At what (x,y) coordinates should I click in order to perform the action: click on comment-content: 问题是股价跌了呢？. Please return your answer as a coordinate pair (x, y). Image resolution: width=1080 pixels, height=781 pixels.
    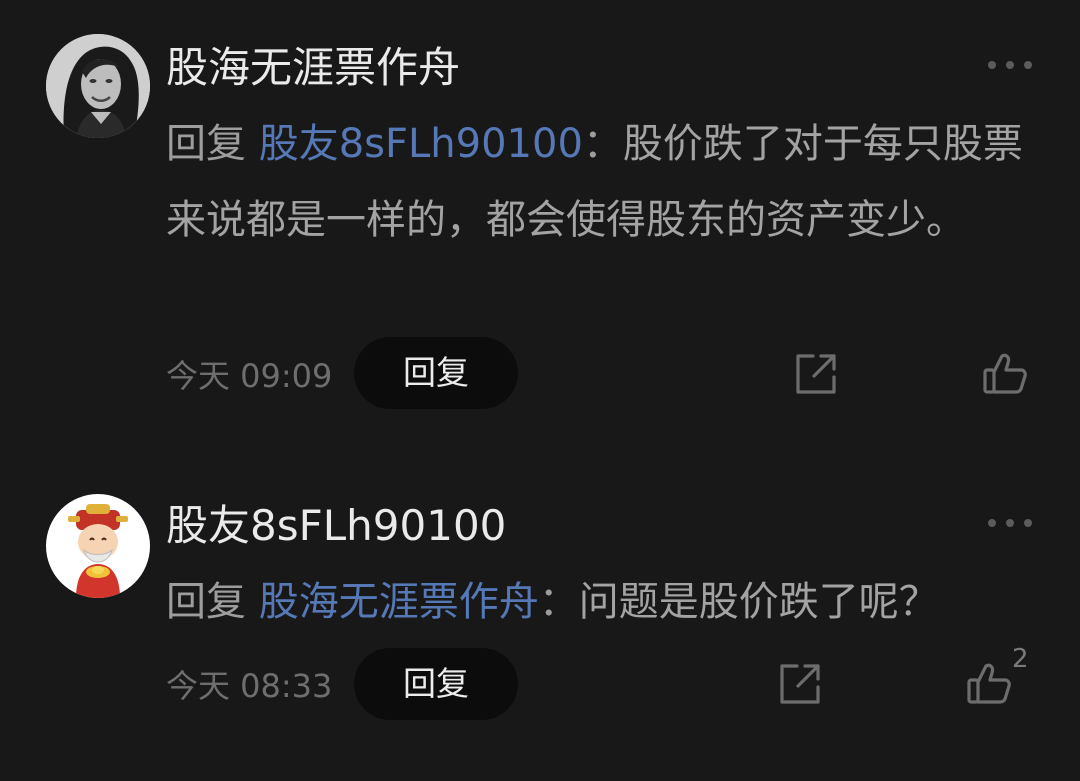
    Looking at the image, I should click on (758, 602).